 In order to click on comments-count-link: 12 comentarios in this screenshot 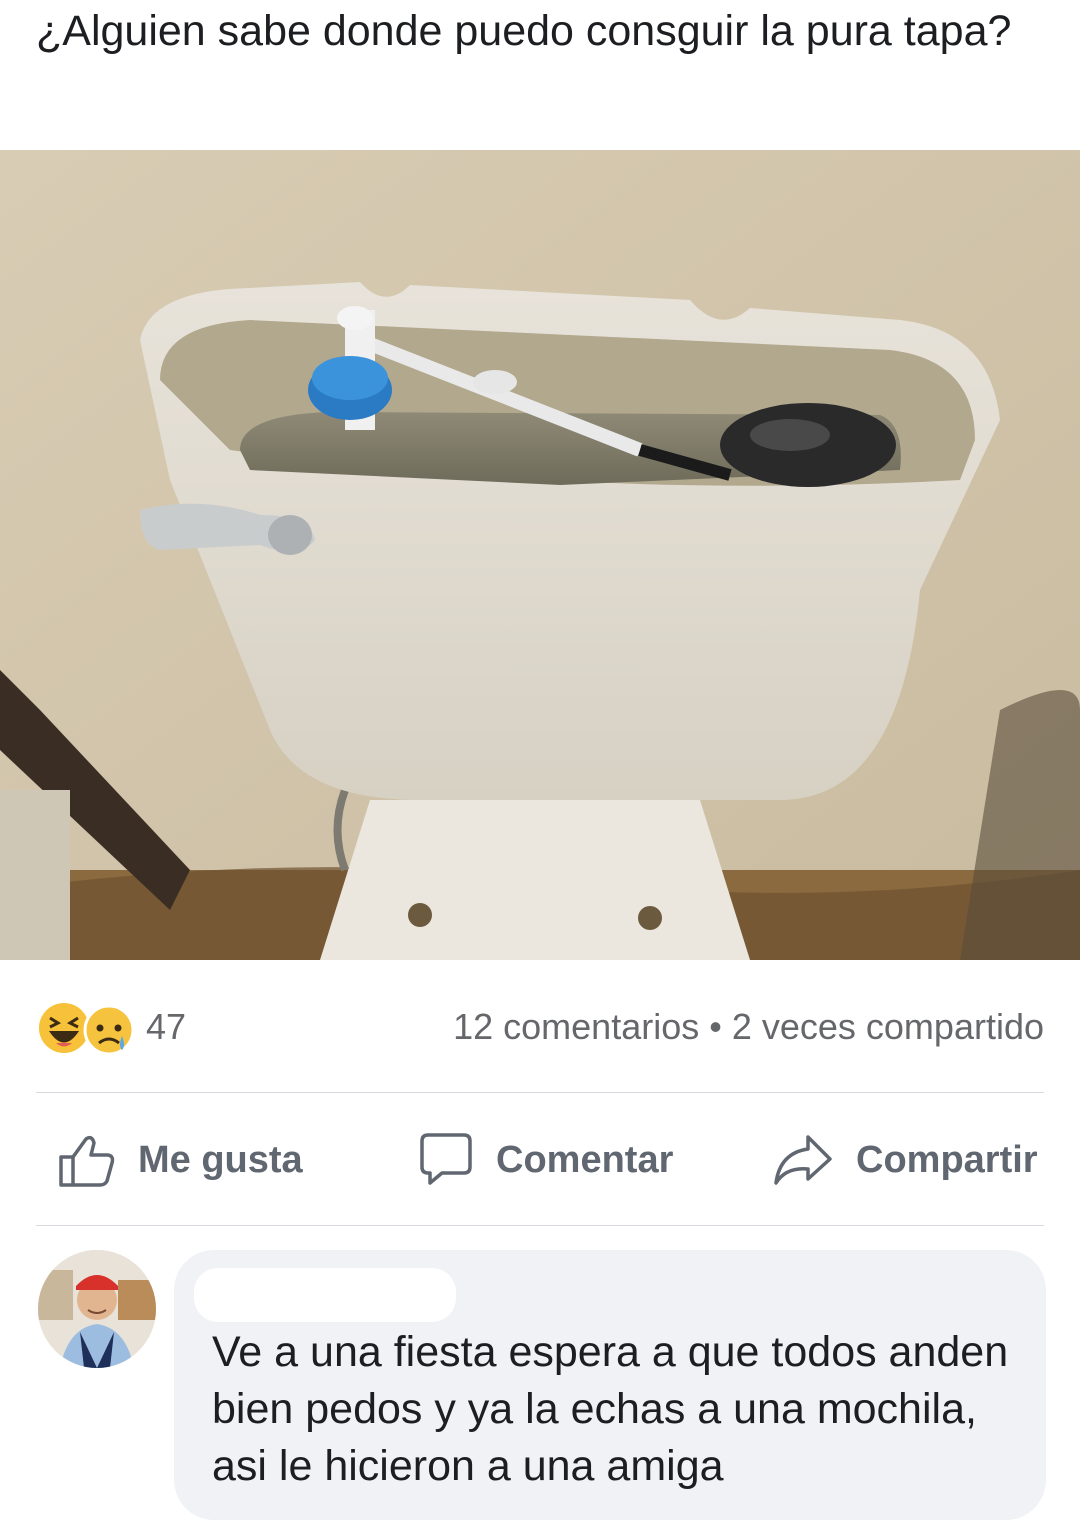, I will do `click(576, 1026)`.